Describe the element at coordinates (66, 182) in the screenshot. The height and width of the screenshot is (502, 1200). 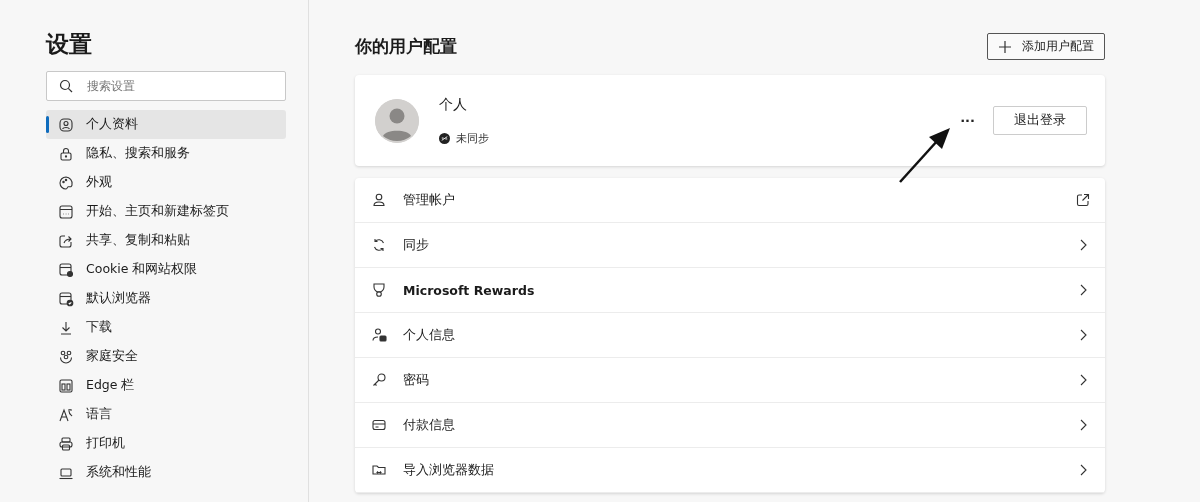
I see `palette-icon` at that location.